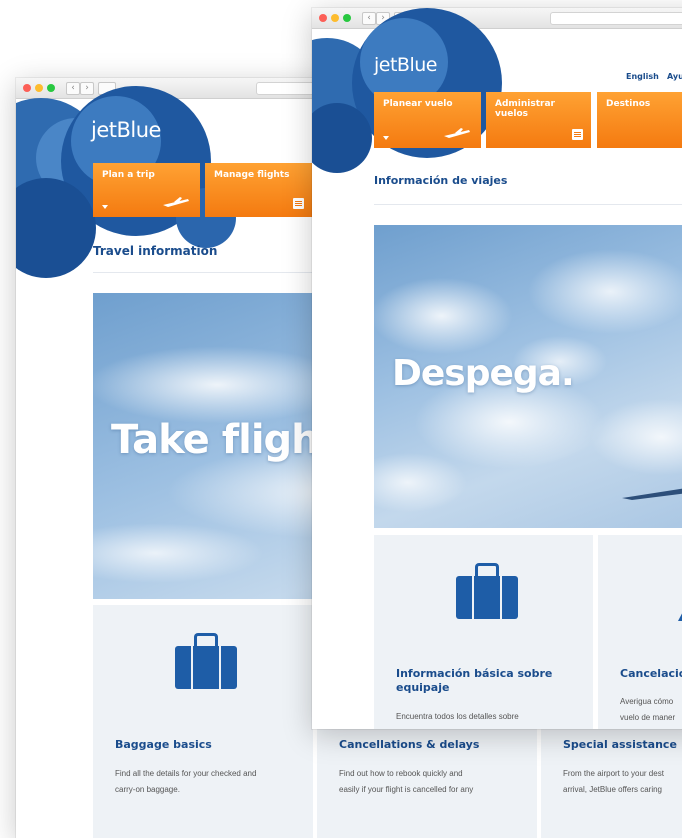  I want to click on warning-triangle-icon, so click(680, 617).